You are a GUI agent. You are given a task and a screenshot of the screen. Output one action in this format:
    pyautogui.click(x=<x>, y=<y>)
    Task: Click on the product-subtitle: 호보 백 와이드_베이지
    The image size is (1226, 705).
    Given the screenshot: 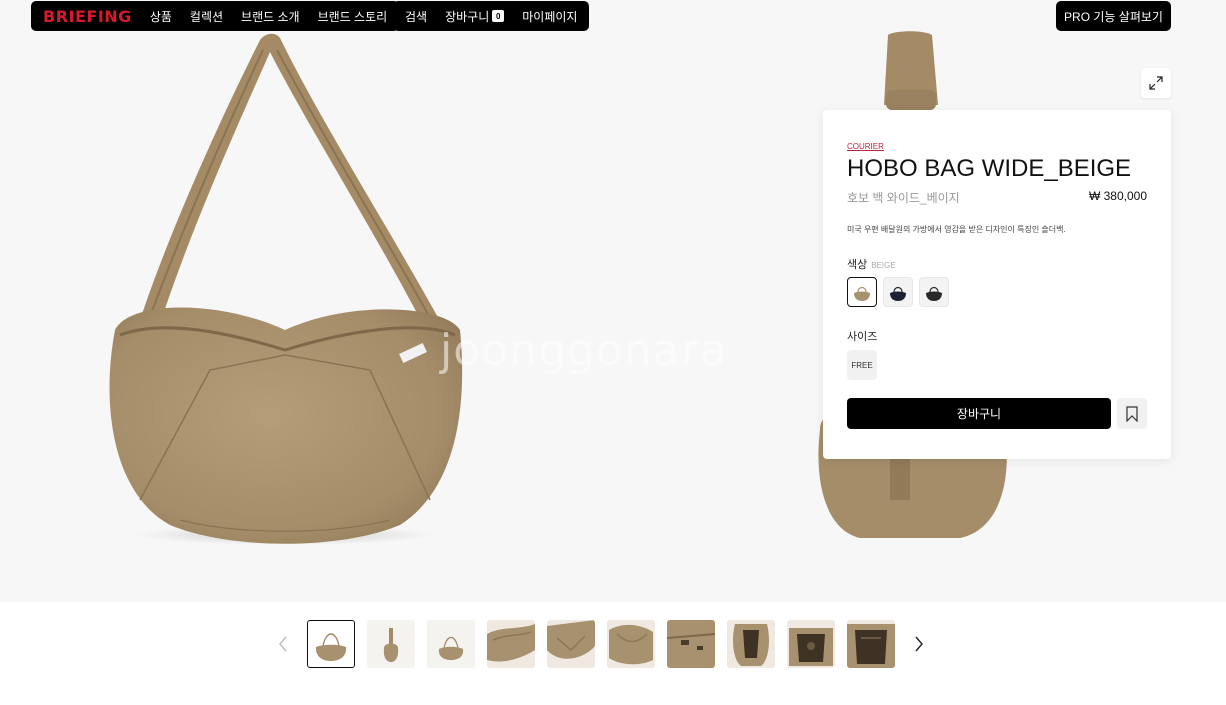 What is the action you would take?
    pyautogui.click(x=903, y=198)
    